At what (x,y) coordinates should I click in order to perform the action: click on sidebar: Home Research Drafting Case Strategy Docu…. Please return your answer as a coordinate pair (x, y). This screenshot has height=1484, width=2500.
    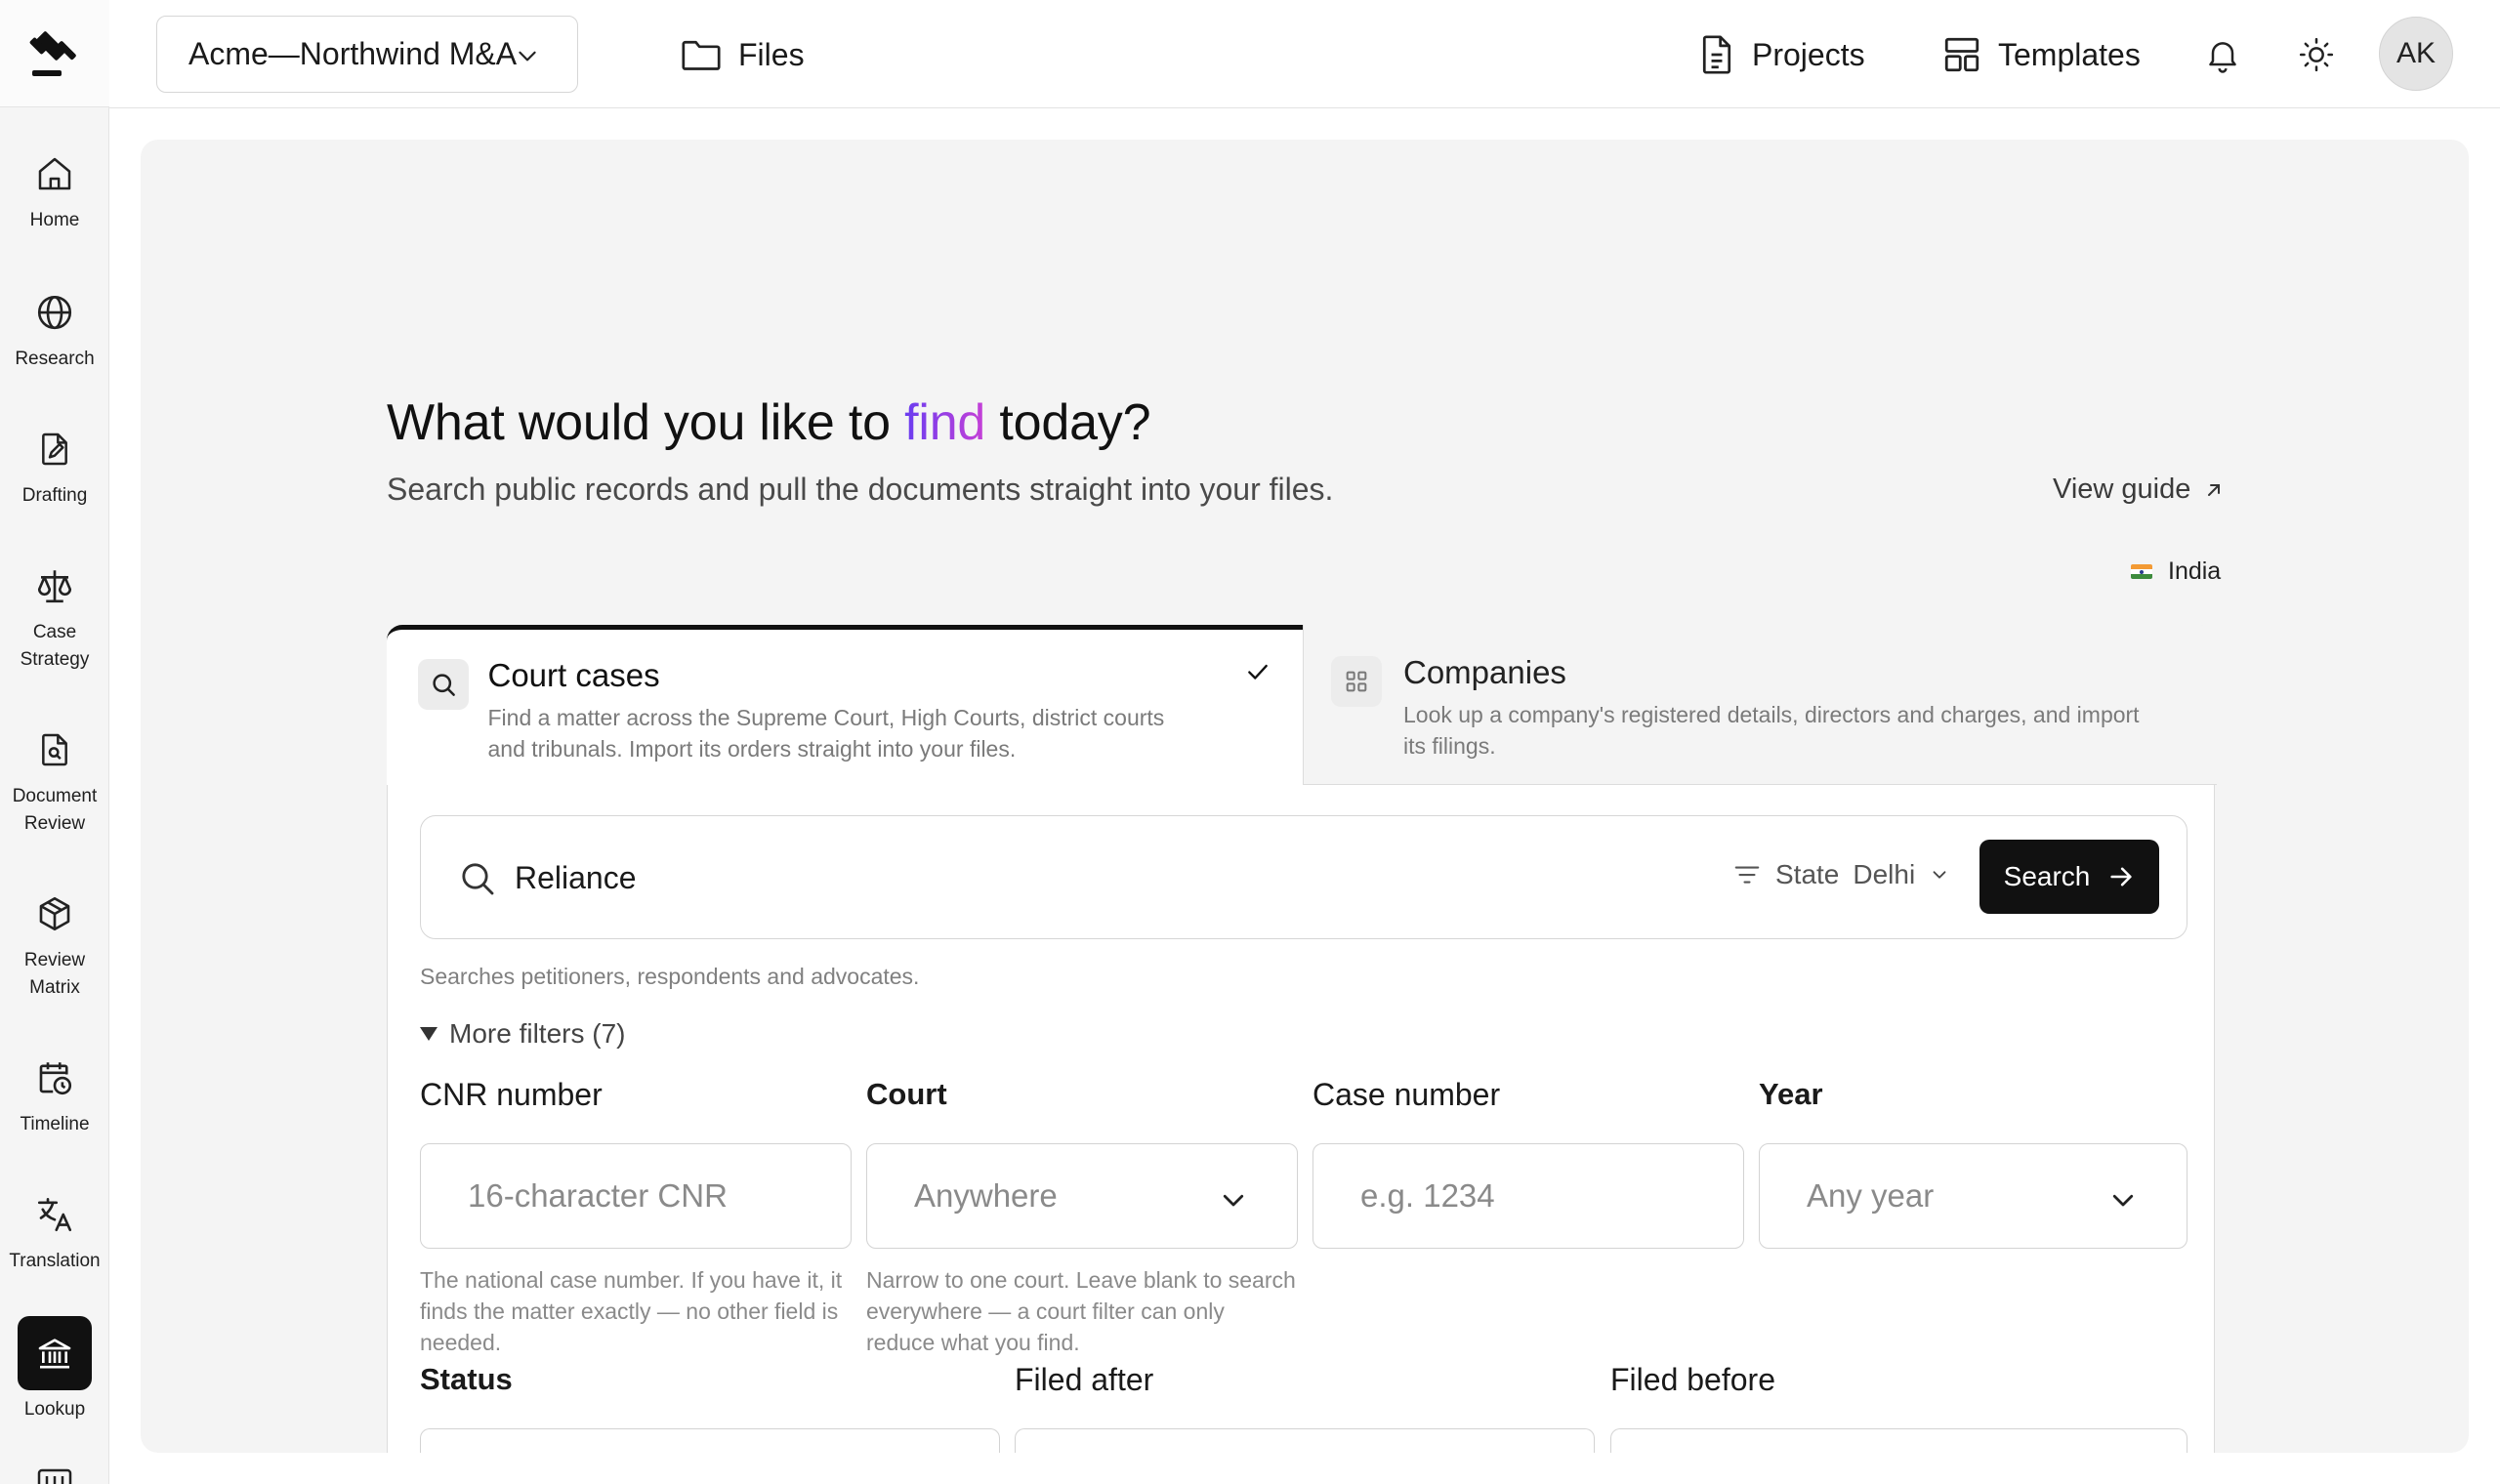
    Looking at the image, I should click on (54, 742).